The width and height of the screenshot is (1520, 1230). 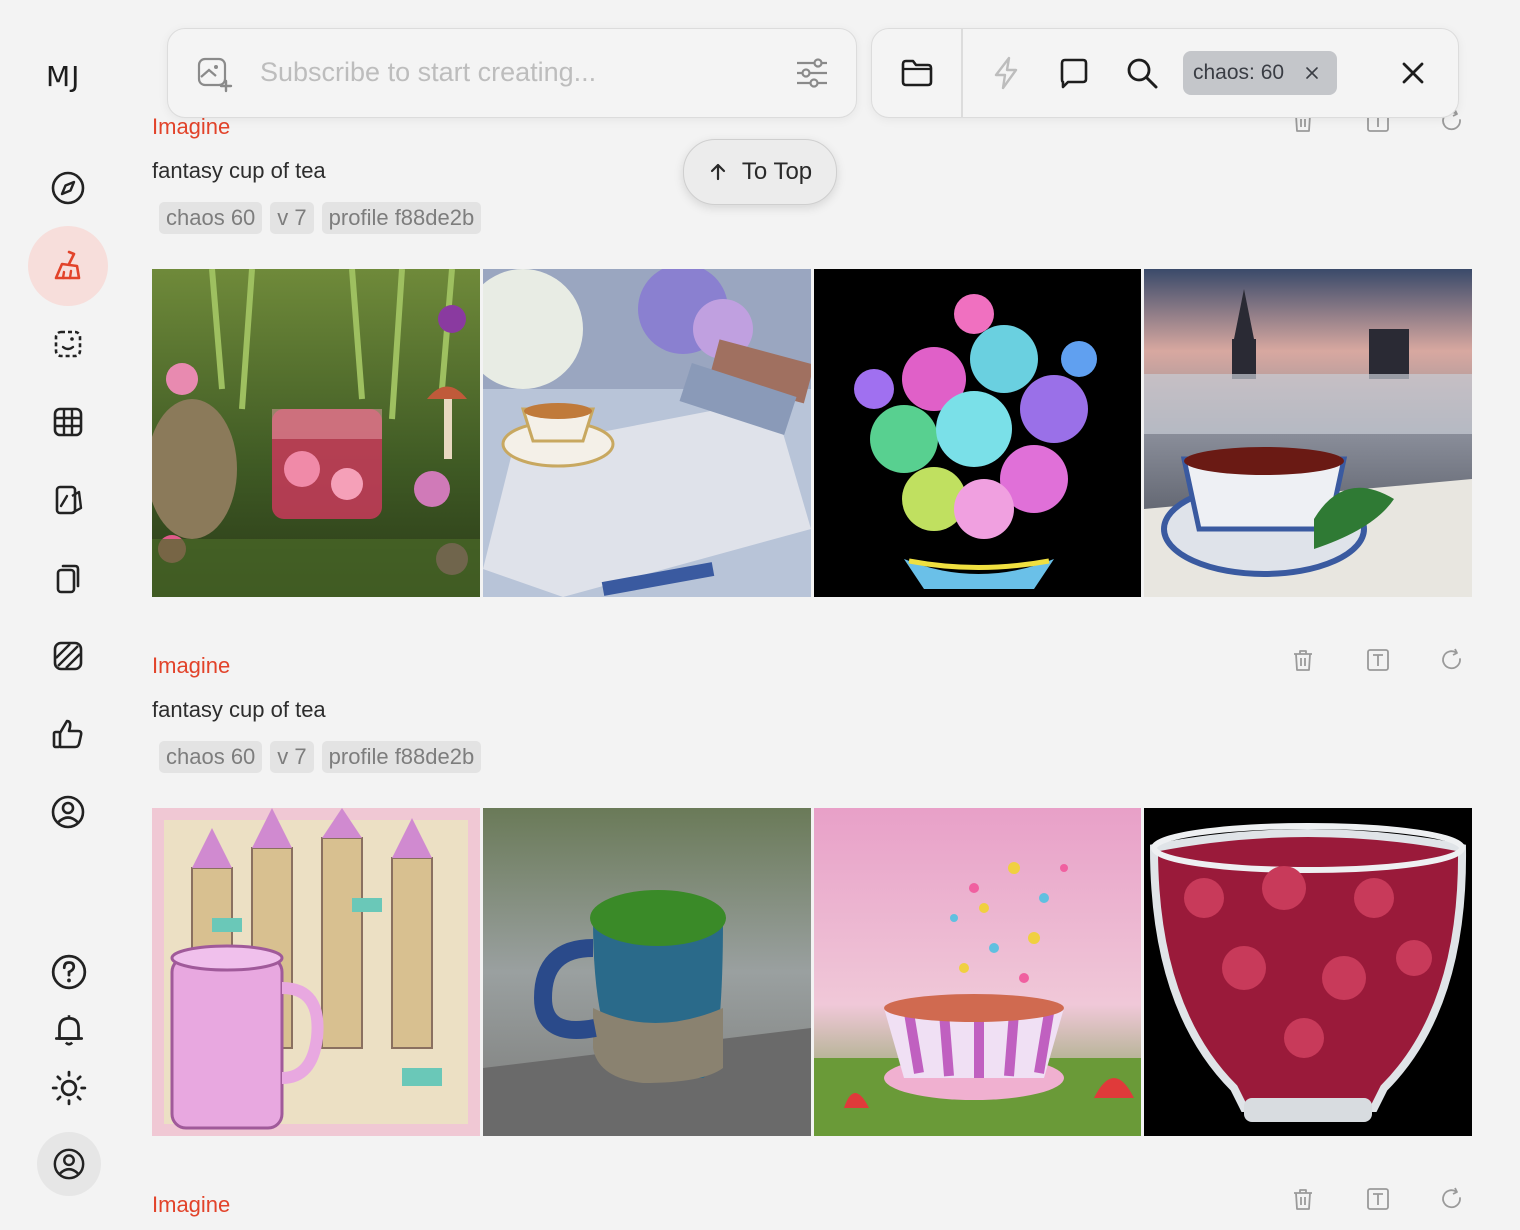 I want to click on personalize-nav, so click(x=68, y=500).